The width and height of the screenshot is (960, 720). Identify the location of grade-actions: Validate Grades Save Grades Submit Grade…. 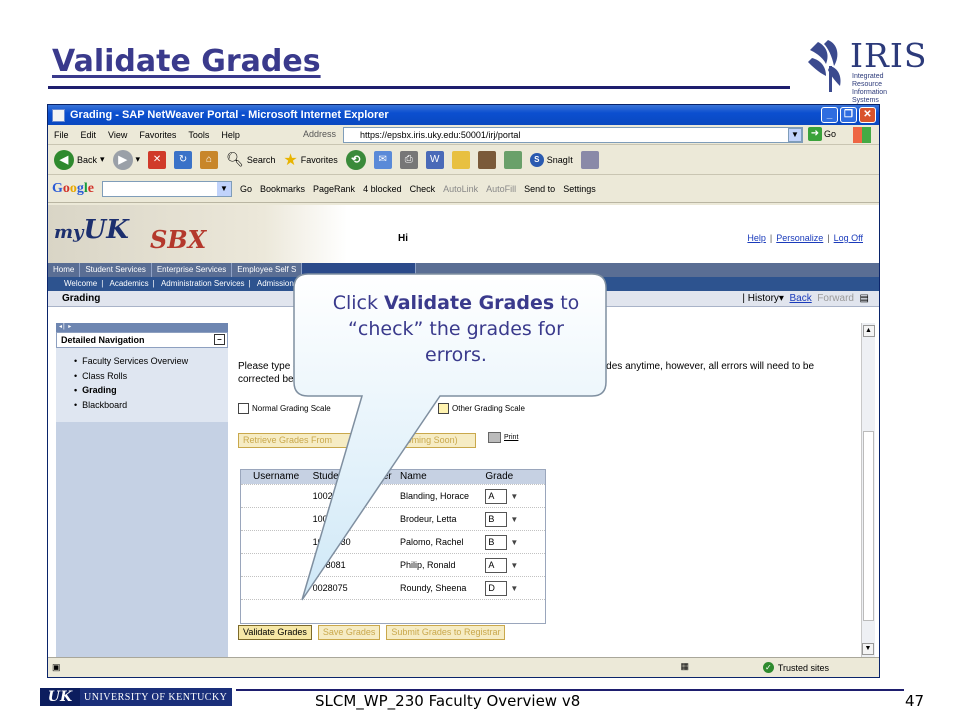
(372, 632).